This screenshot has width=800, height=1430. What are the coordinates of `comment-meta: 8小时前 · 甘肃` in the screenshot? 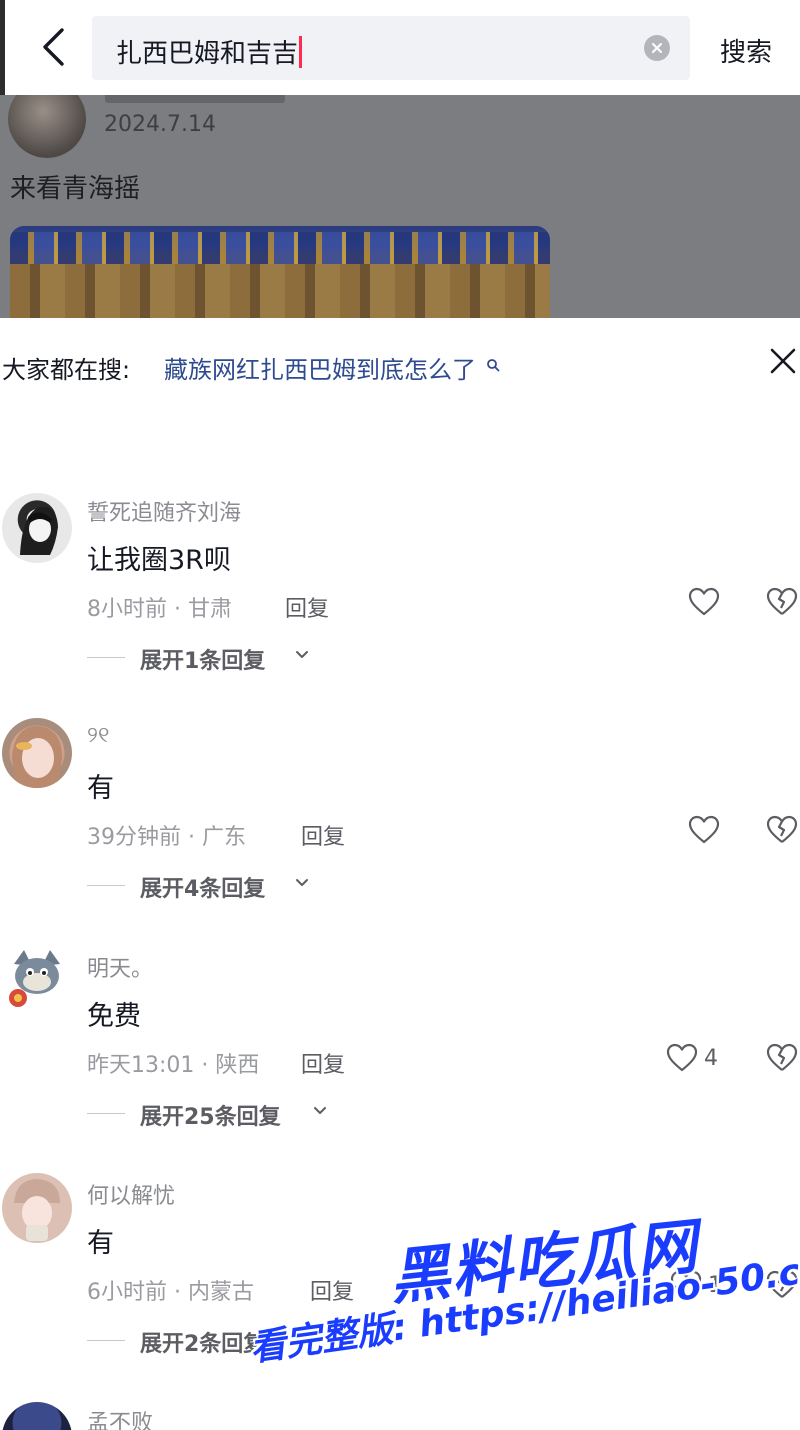 It's located at (159, 609).